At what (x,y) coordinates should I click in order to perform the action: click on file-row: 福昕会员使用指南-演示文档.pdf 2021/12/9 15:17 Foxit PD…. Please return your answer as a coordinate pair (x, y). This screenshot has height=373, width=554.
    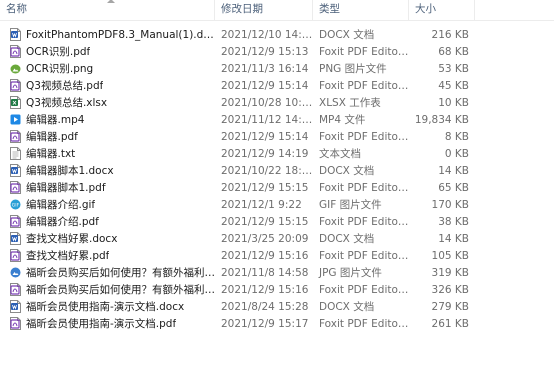
    Looking at the image, I should click on (277, 323).